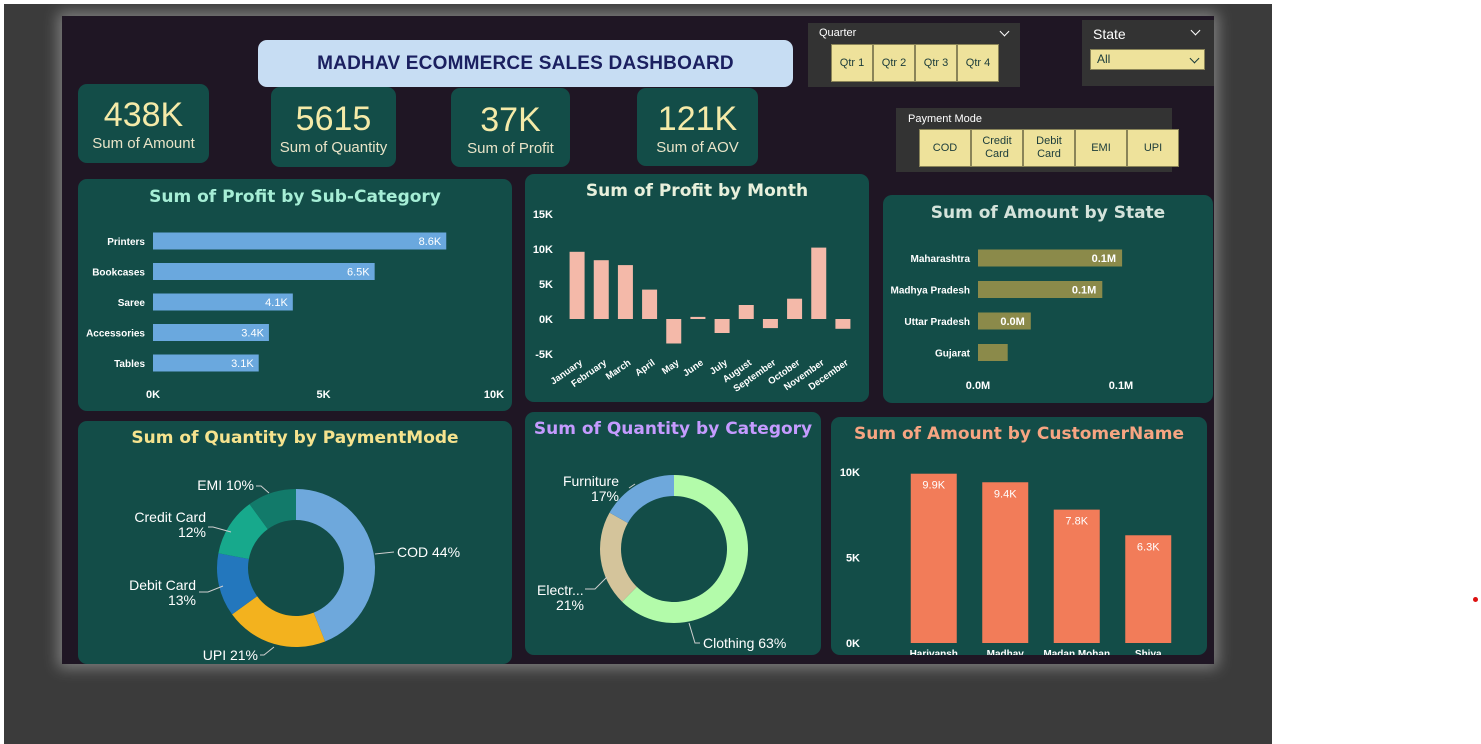  Describe the element at coordinates (937, 322) in the screenshot. I see `category-label: Uttar Pradesh` at that location.